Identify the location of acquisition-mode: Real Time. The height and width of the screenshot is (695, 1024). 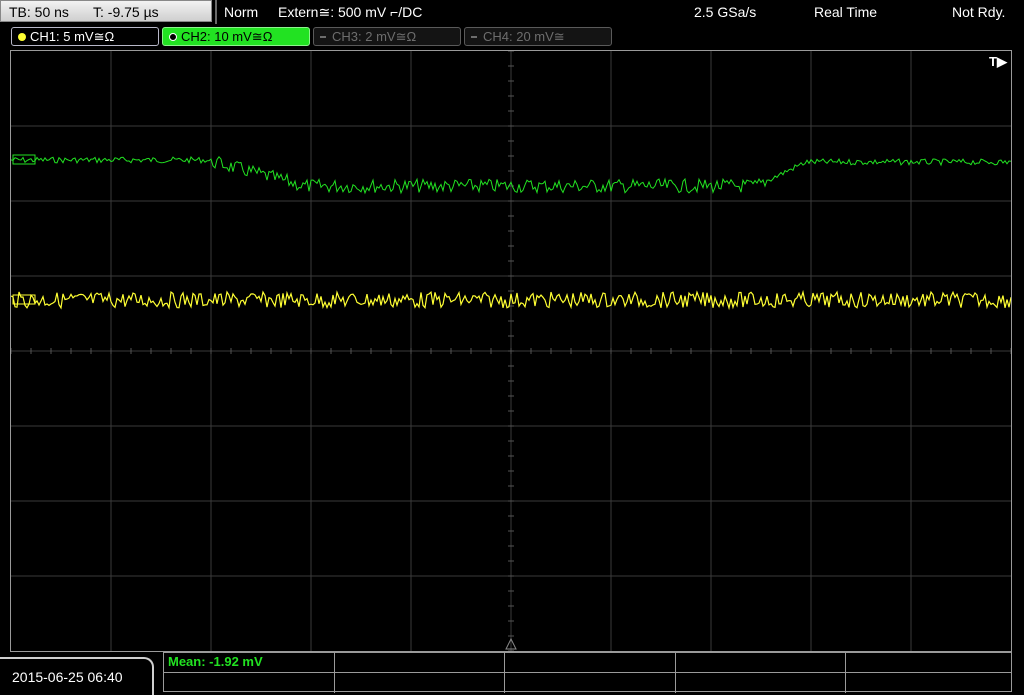
(846, 12).